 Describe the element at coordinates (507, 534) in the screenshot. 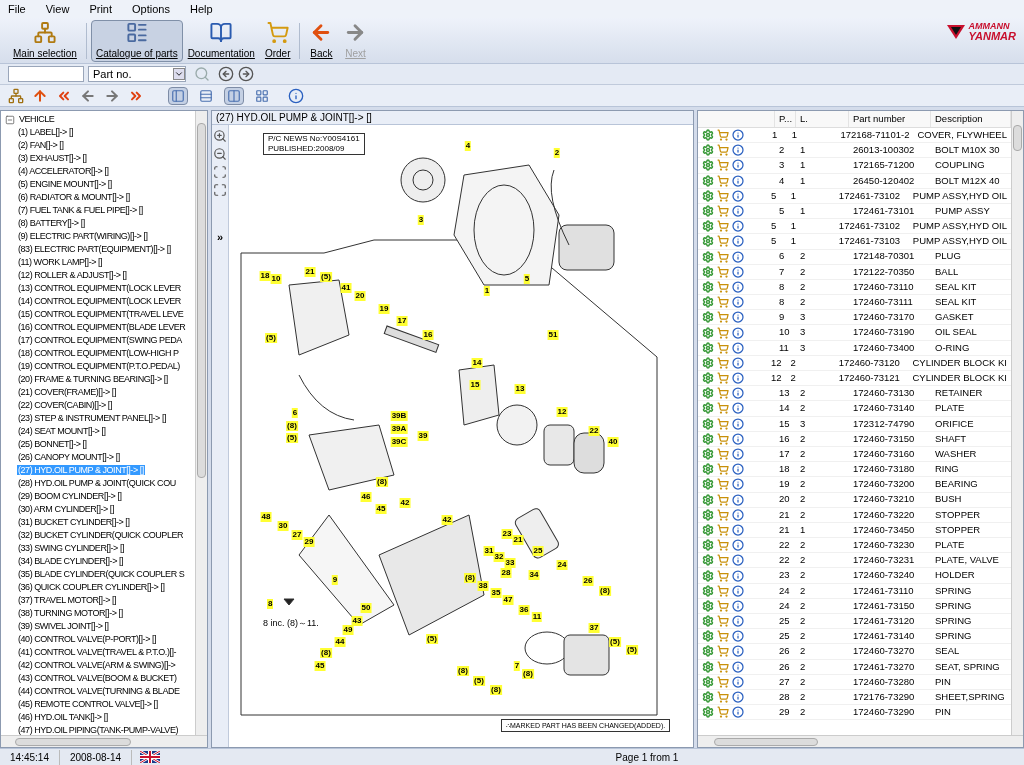

I see `callout-label: 23` at that location.